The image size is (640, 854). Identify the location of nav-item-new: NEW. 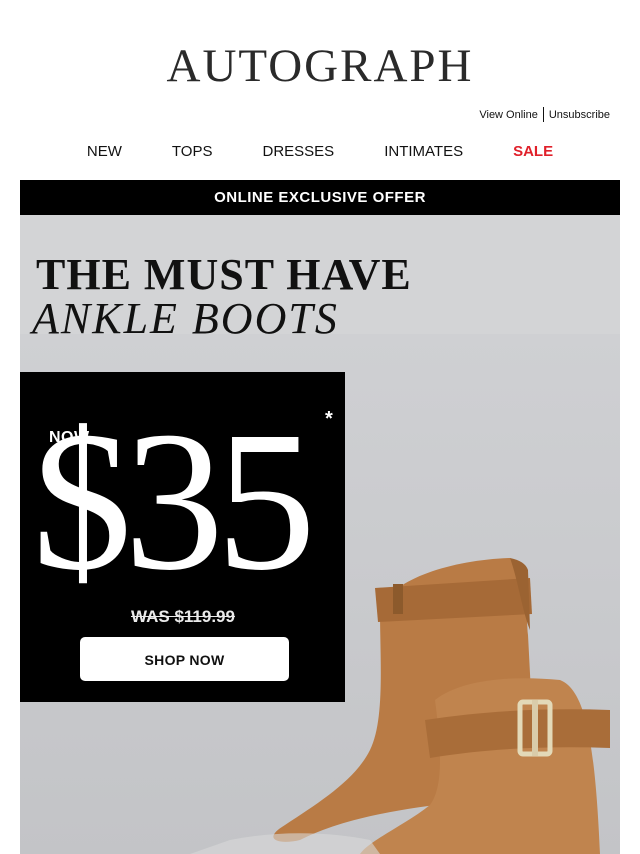
(104, 152).